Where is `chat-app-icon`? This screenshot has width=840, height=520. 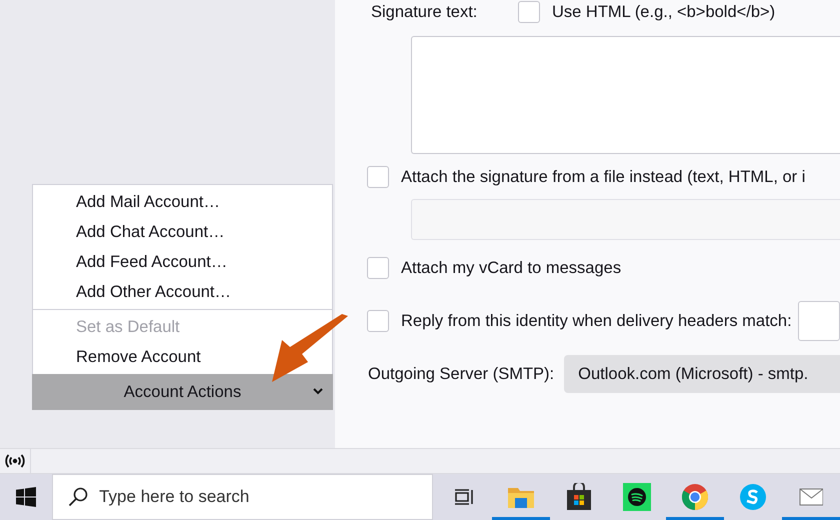 chat-app-icon is located at coordinates (753, 497).